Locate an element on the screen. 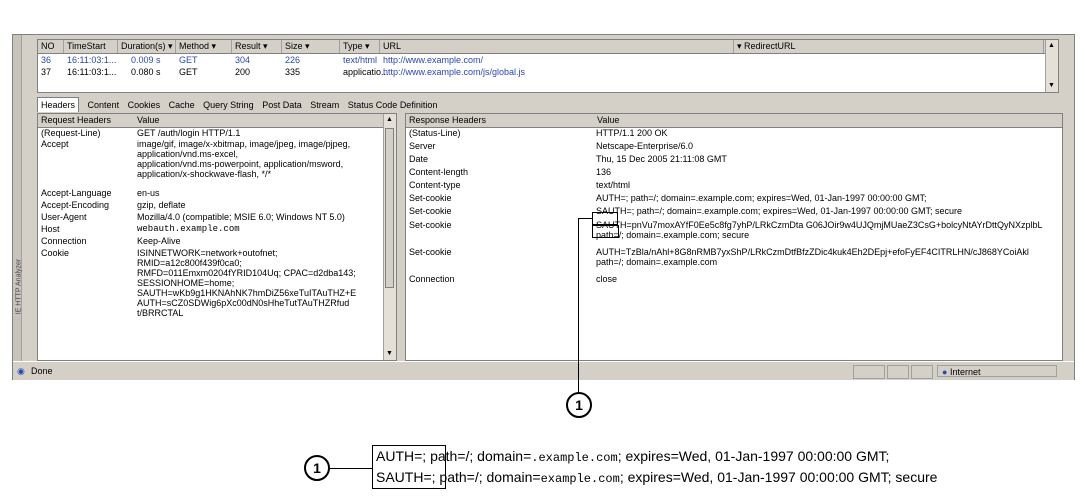  sidebar-band: IE HTTP Analyzer is located at coordinates (17, 198).